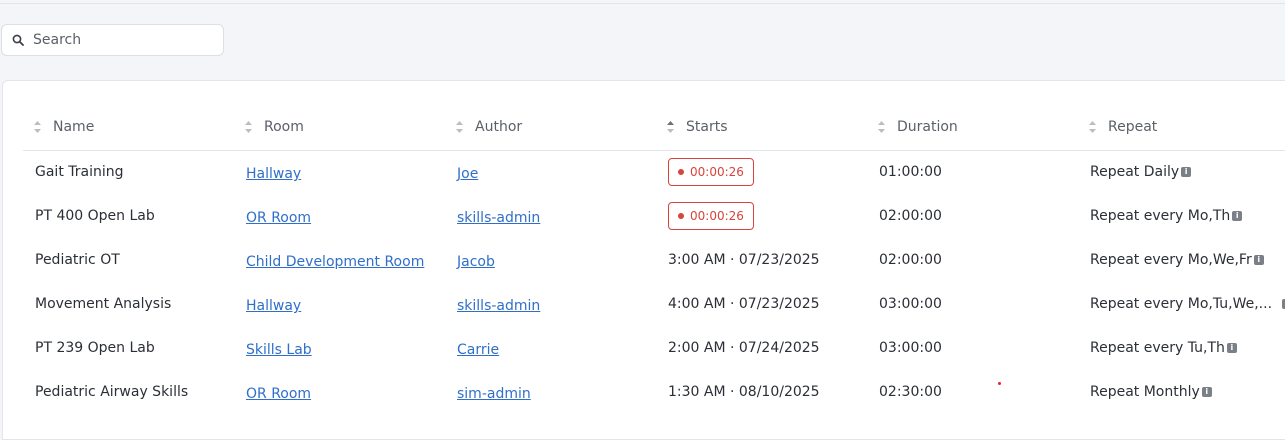 This screenshot has height=440, width=1285. Describe the element at coordinates (744, 392) in the screenshot. I see `starts-value: 1:30 AM · 08/10/2025` at that location.